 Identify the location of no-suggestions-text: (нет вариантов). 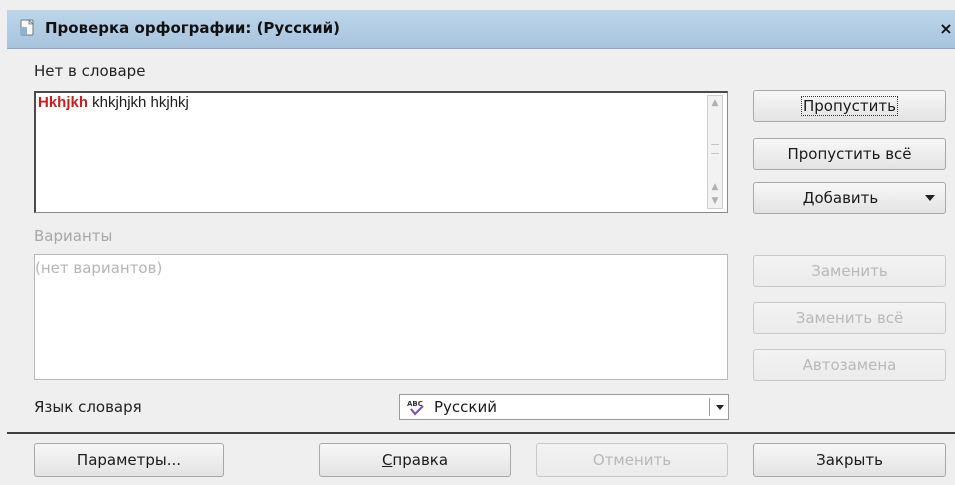
(99, 268).